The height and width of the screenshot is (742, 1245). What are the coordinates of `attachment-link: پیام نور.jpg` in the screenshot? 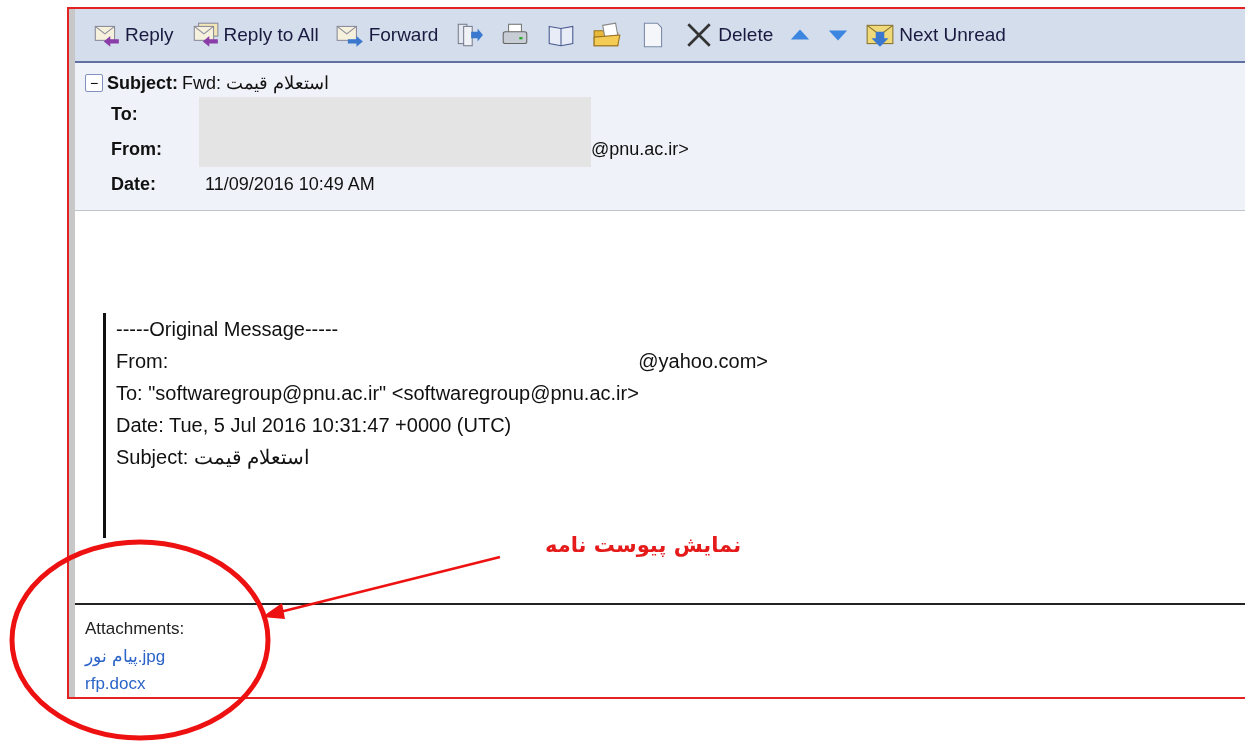 It's located at (125, 656).